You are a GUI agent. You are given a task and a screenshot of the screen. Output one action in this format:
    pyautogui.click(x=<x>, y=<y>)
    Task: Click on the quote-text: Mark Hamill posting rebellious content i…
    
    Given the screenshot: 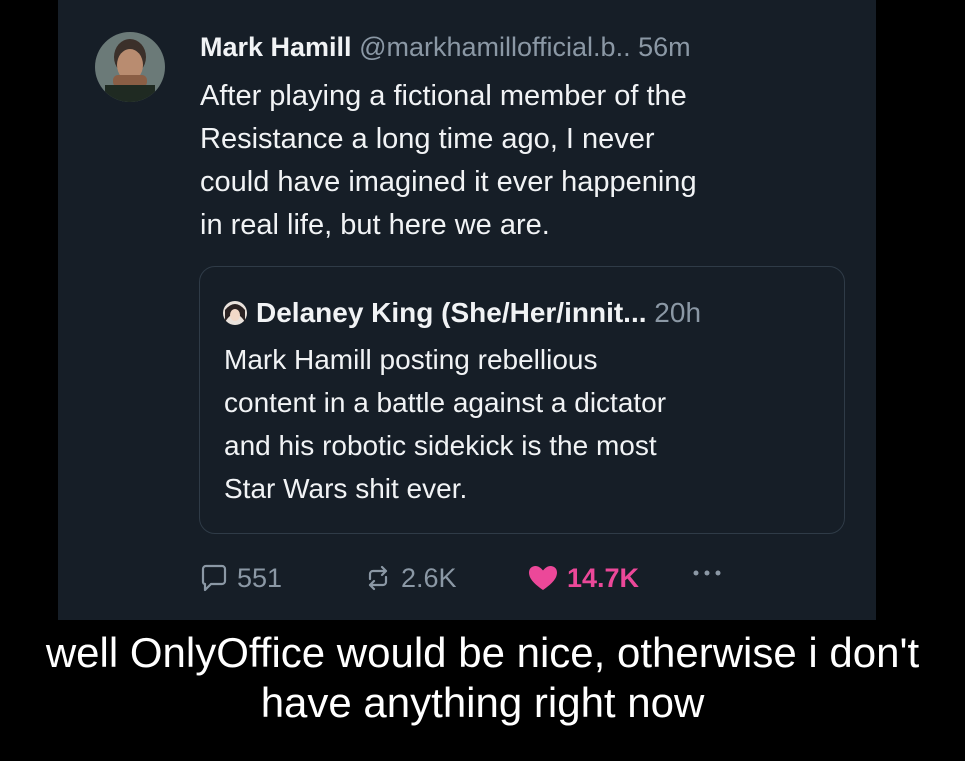 What is the action you would take?
    pyautogui.click(x=445, y=424)
    